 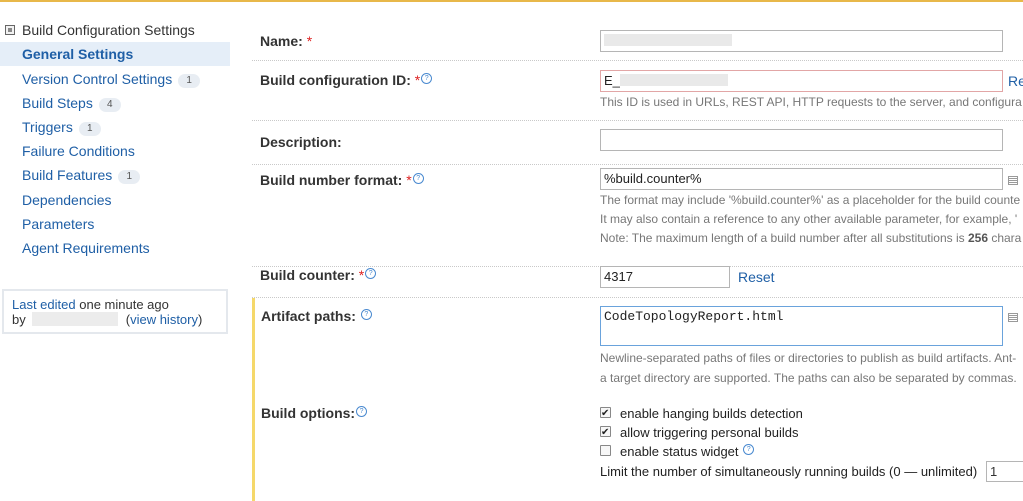 I want to click on nav-version-control-settings: Version Control Settings 1, so click(x=115, y=79).